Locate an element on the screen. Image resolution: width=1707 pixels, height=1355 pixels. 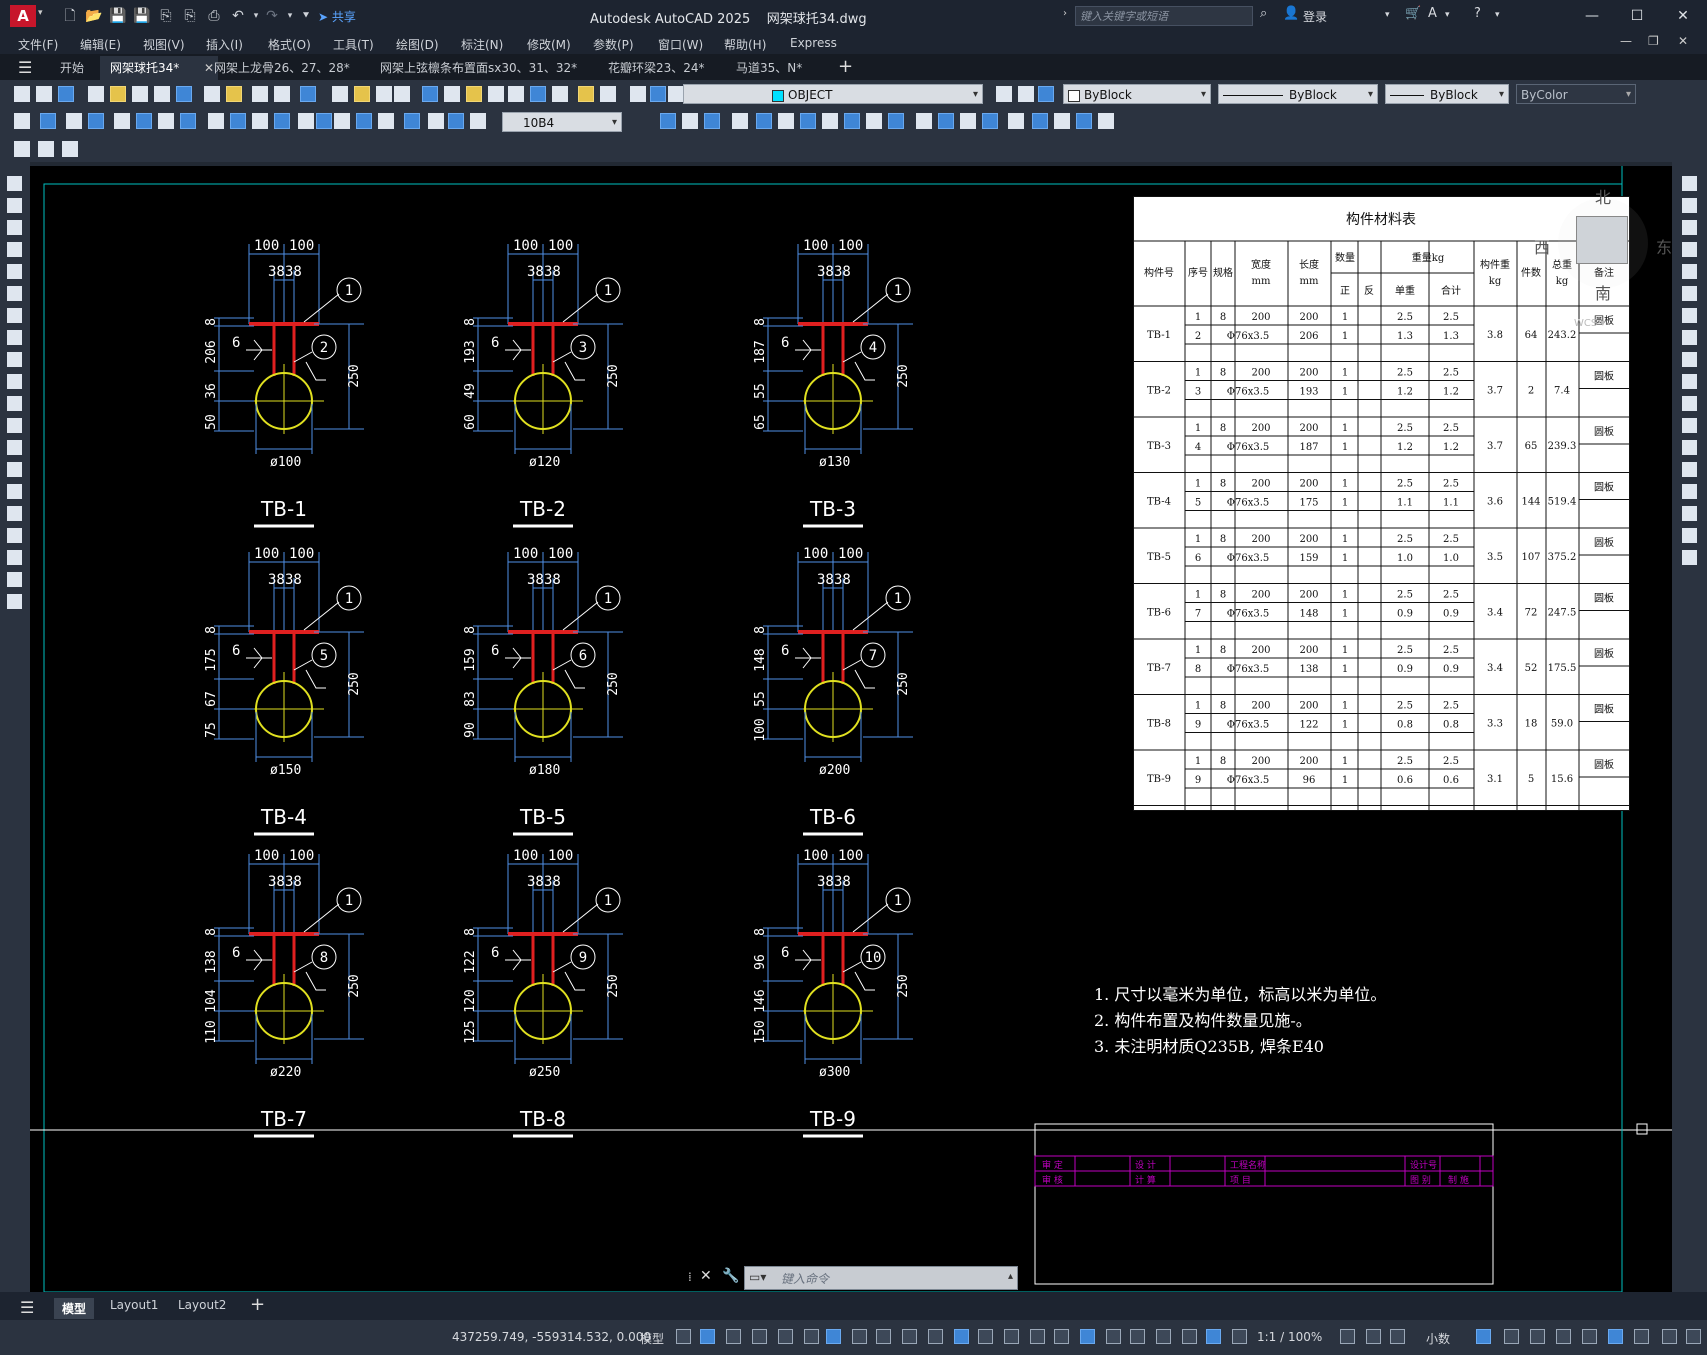
dim-tool-22-icon is located at coordinates (690, 121).